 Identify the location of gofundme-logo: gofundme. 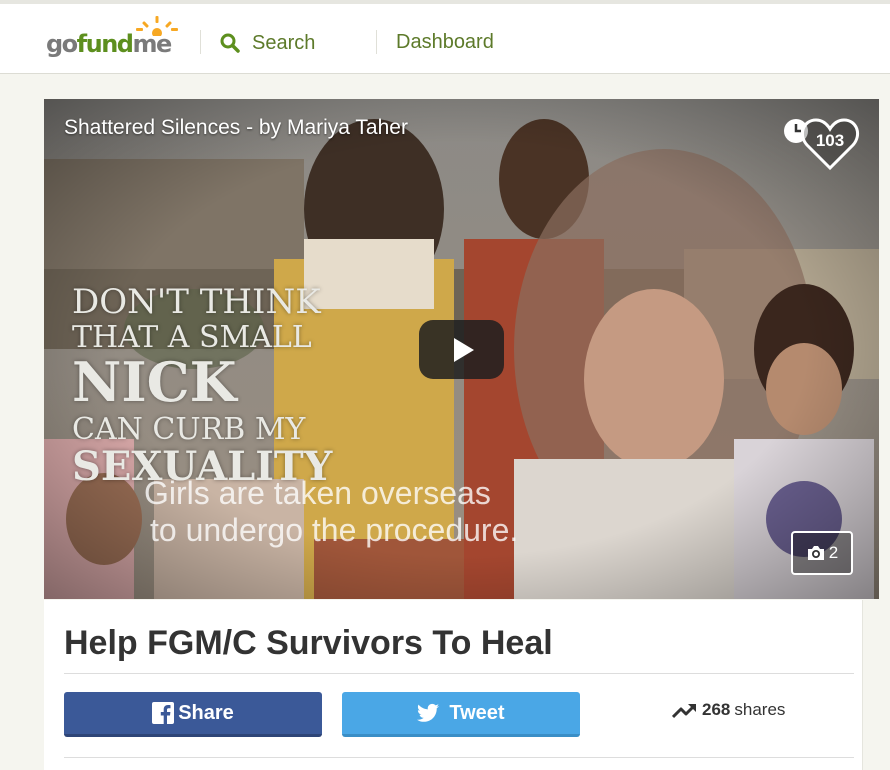
(116, 39).